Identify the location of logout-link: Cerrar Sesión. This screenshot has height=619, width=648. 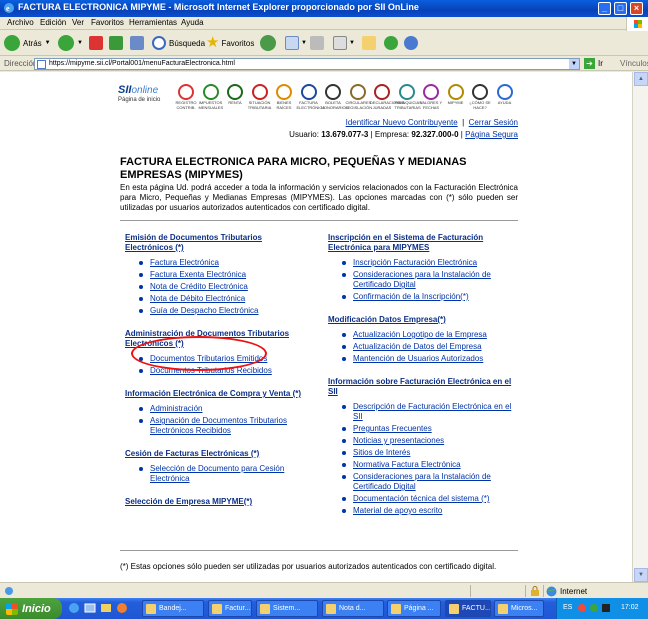
(493, 122).